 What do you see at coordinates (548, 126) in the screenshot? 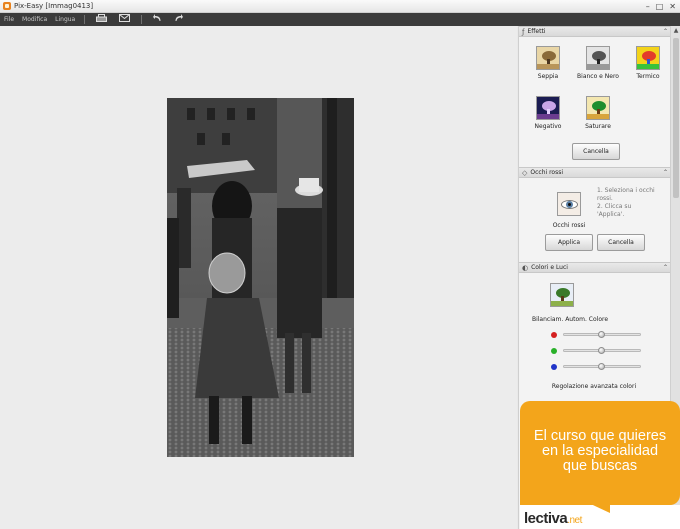
I see `effect-label: Negativo` at bounding box center [548, 126].